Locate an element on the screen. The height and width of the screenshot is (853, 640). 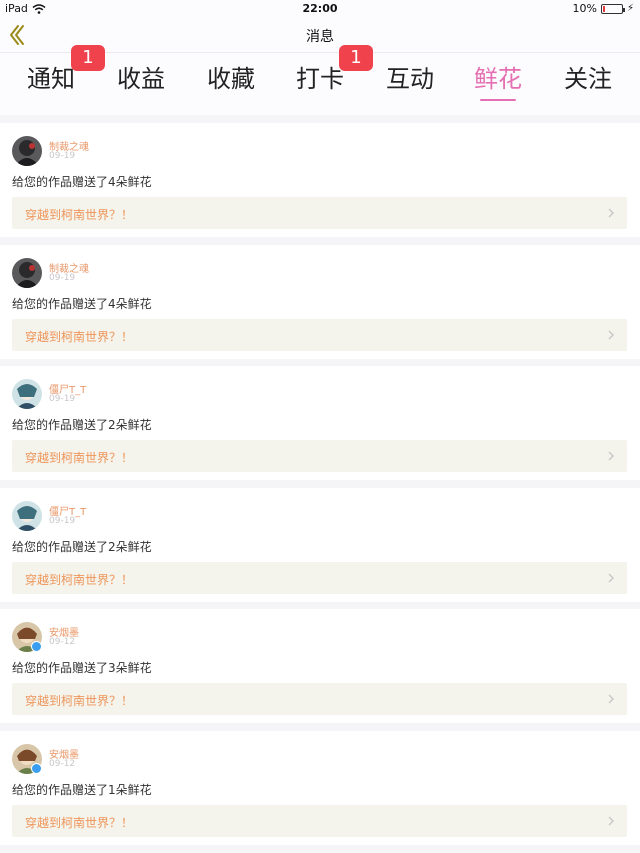
tab-follows: 关注 is located at coordinates (588, 79).